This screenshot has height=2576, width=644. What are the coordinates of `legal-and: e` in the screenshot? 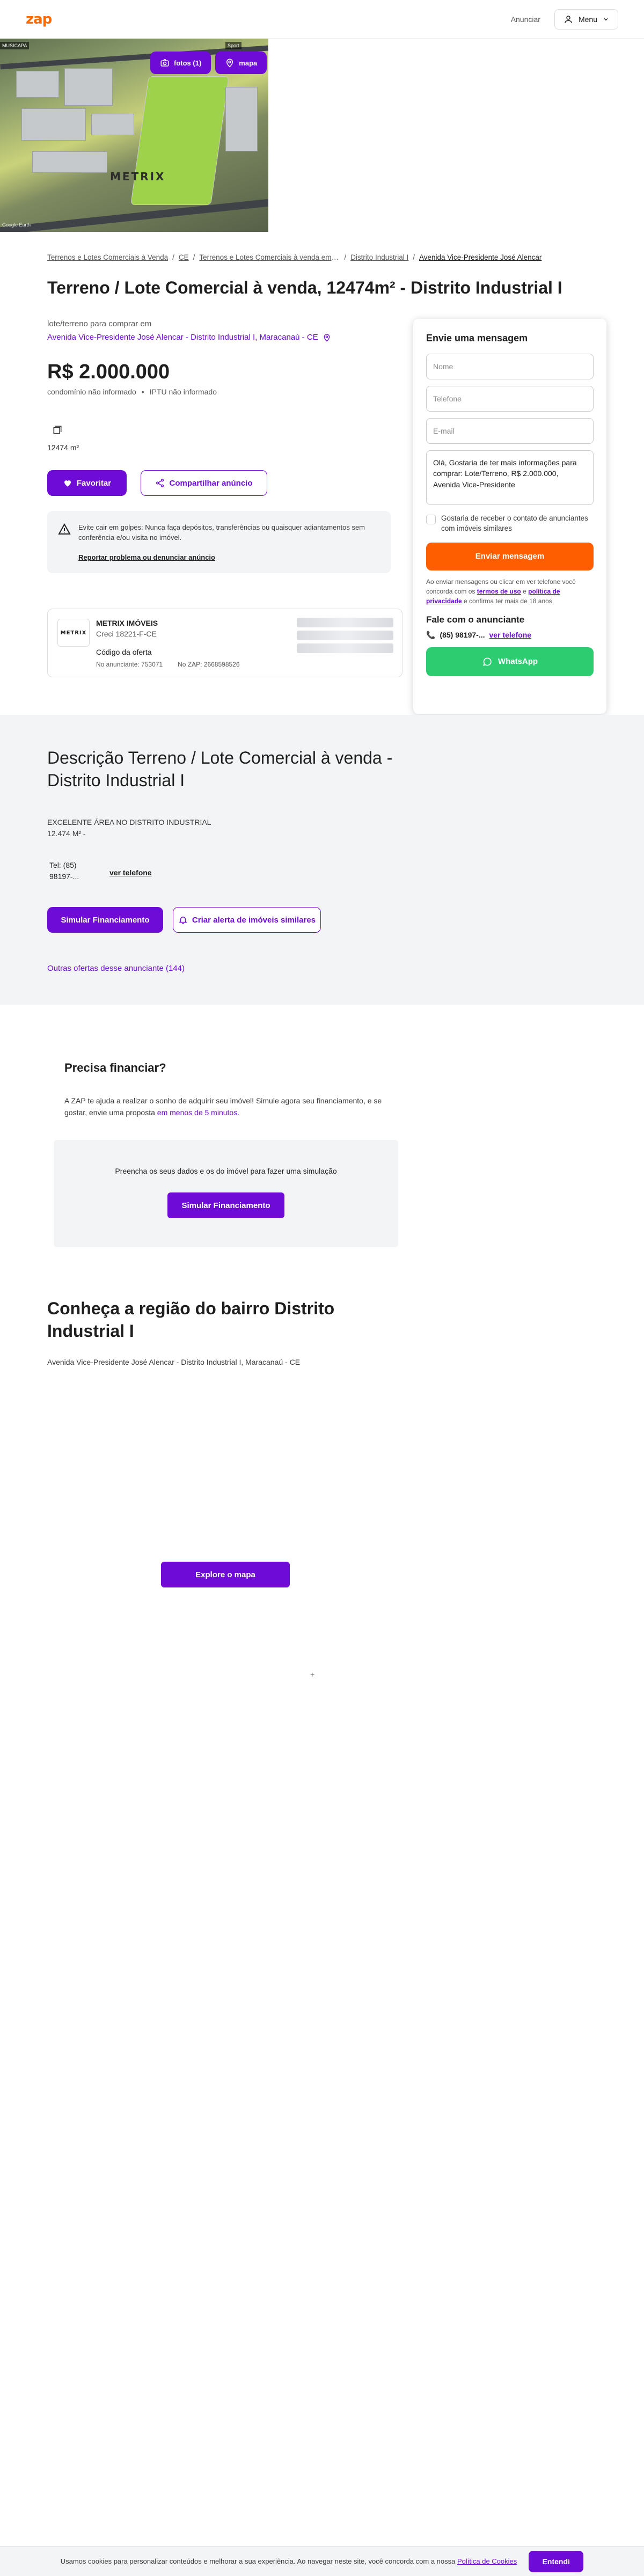 It's located at (524, 591).